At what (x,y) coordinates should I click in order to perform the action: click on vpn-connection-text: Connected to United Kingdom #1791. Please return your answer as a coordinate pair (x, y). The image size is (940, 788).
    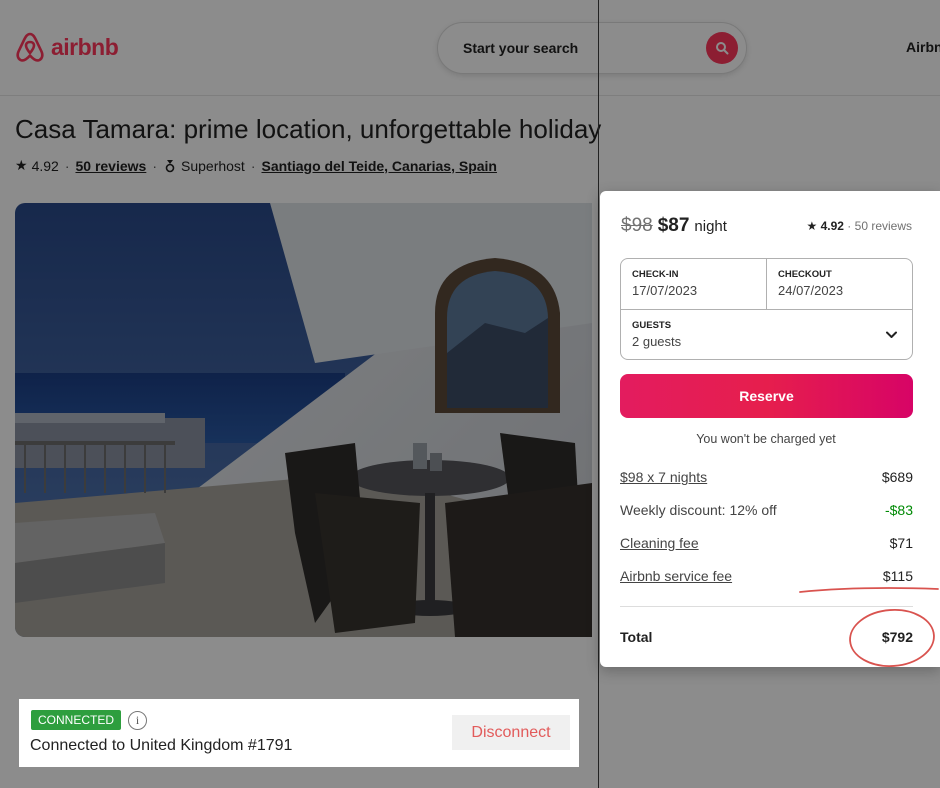
    Looking at the image, I should click on (161, 745).